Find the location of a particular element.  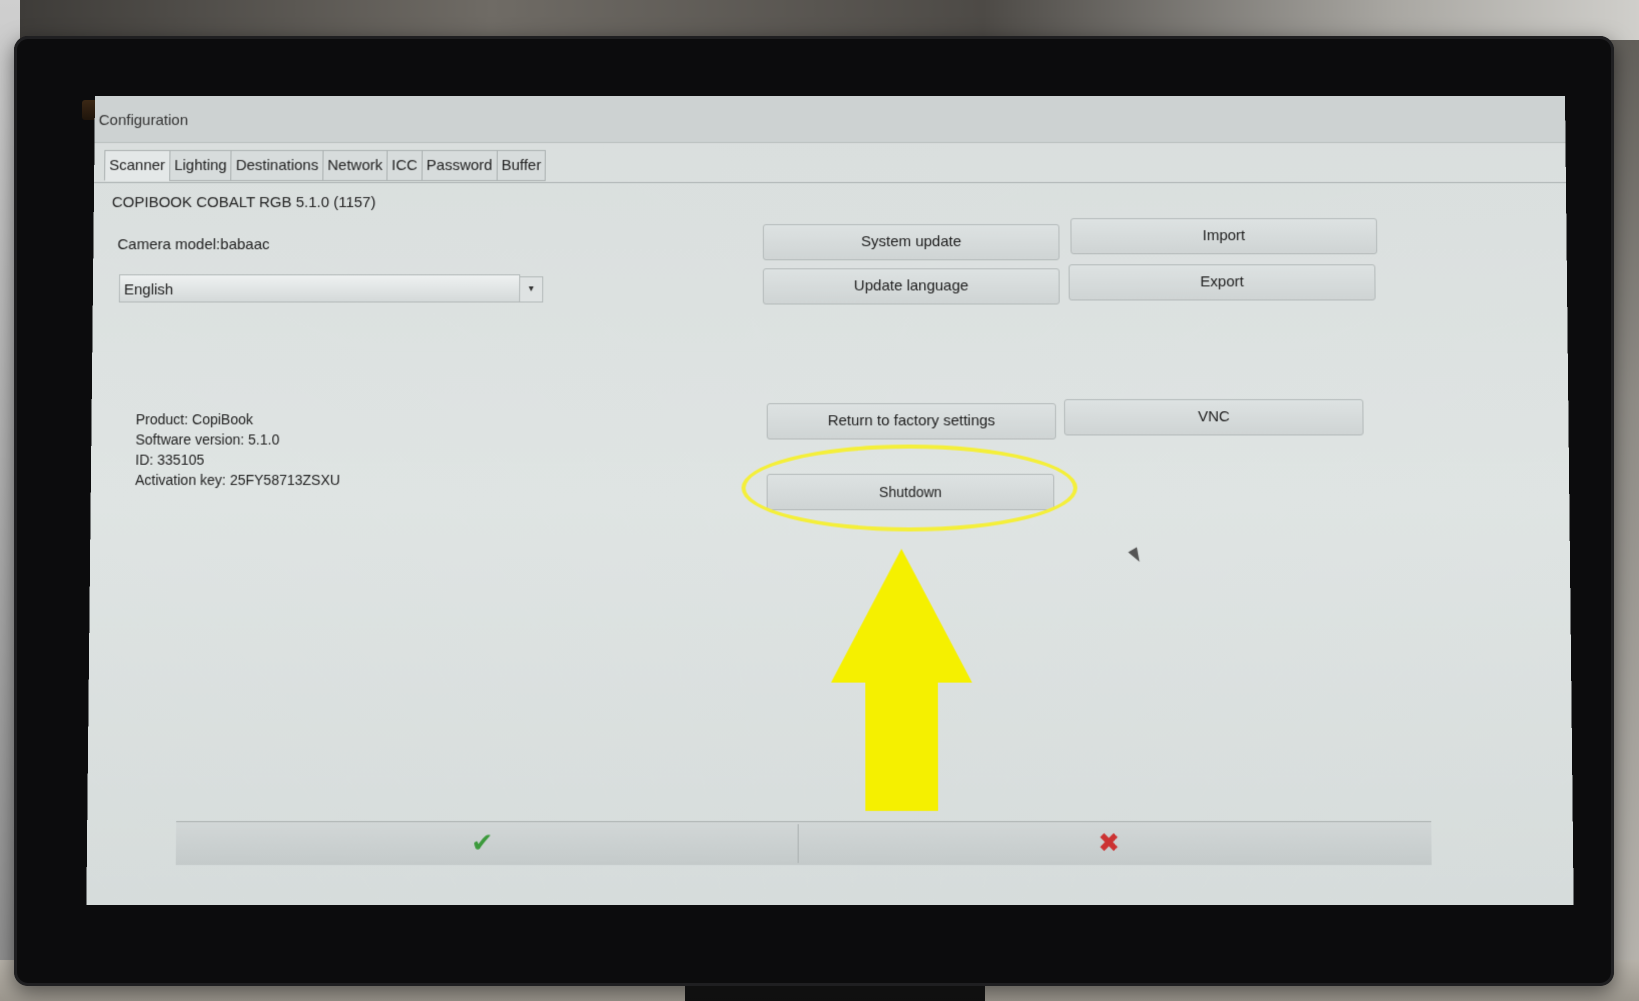

annotation-arrow-head is located at coordinates (902, 615).